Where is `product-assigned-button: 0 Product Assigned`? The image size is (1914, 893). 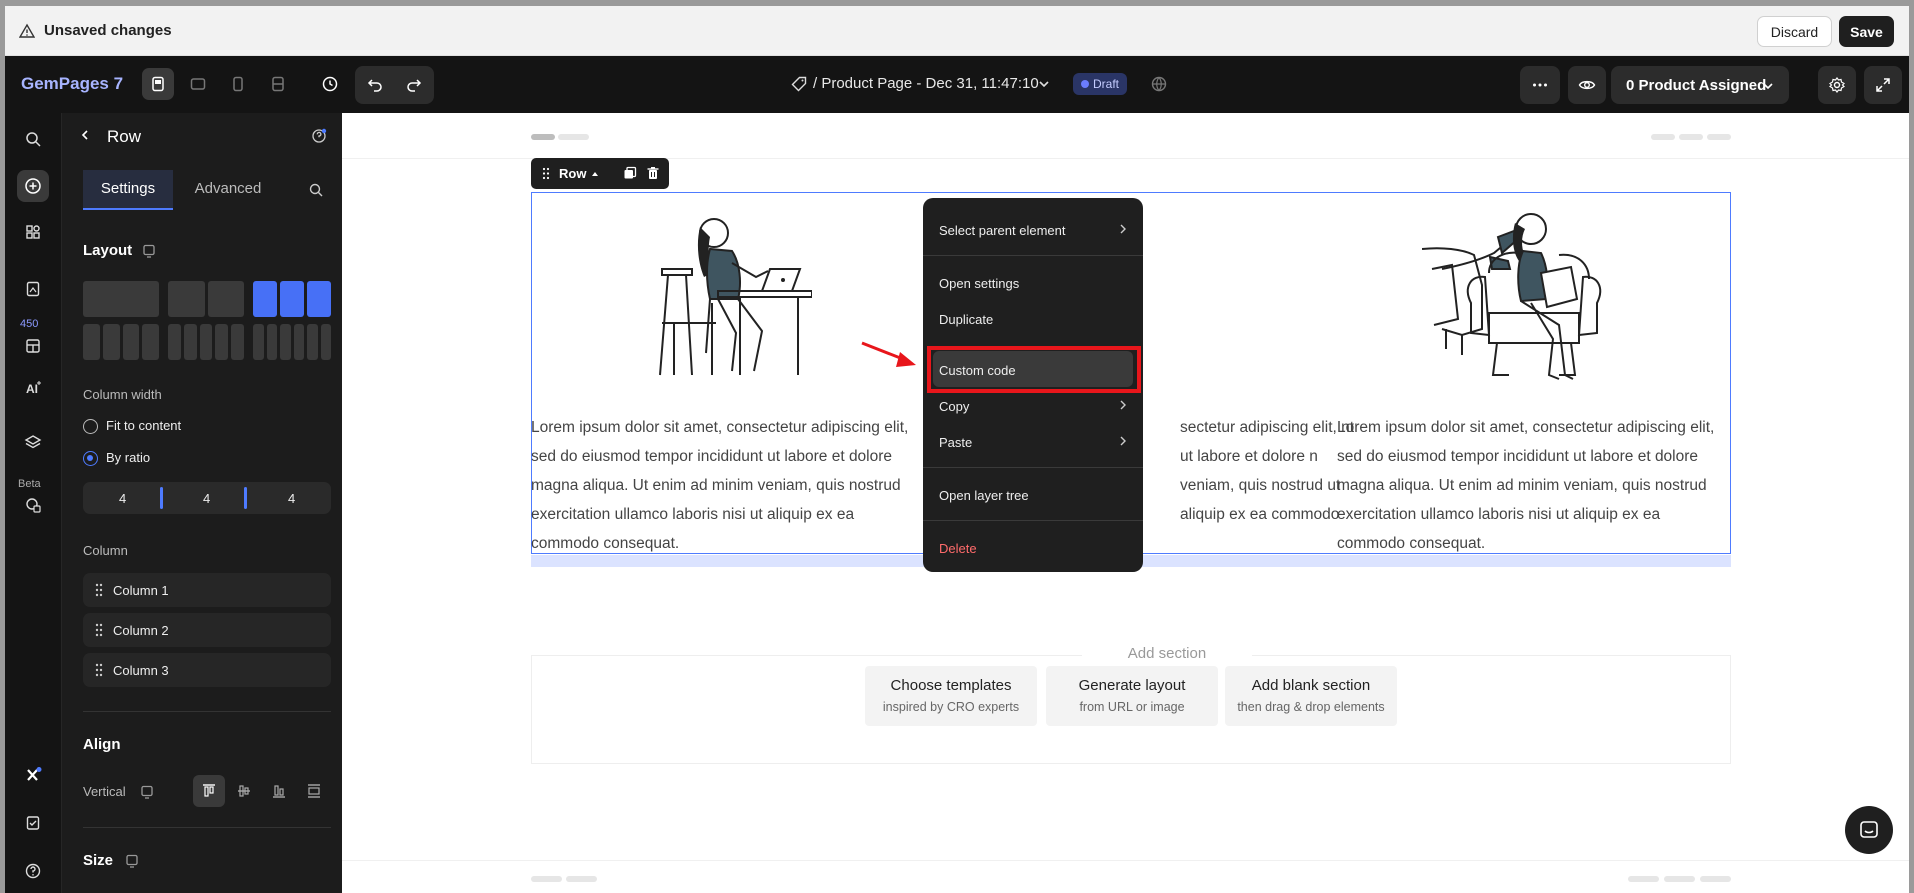 product-assigned-button: 0 Product Assigned is located at coordinates (1700, 85).